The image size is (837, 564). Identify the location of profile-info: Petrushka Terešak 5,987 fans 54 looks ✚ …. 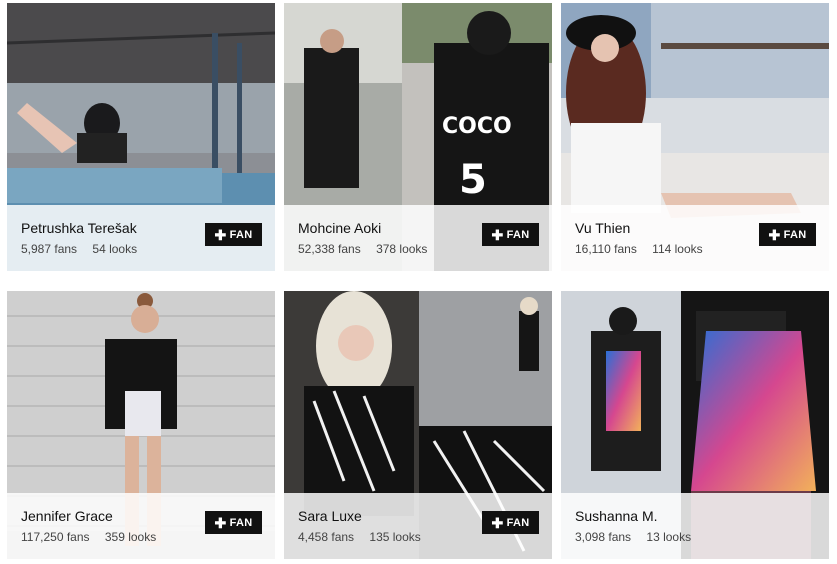
(141, 238).